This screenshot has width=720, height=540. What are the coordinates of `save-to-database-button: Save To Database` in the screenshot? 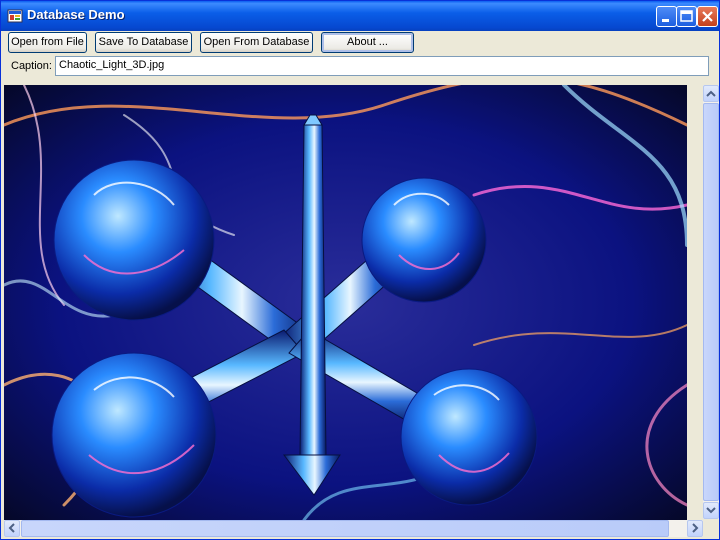 It's located at (143, 42).